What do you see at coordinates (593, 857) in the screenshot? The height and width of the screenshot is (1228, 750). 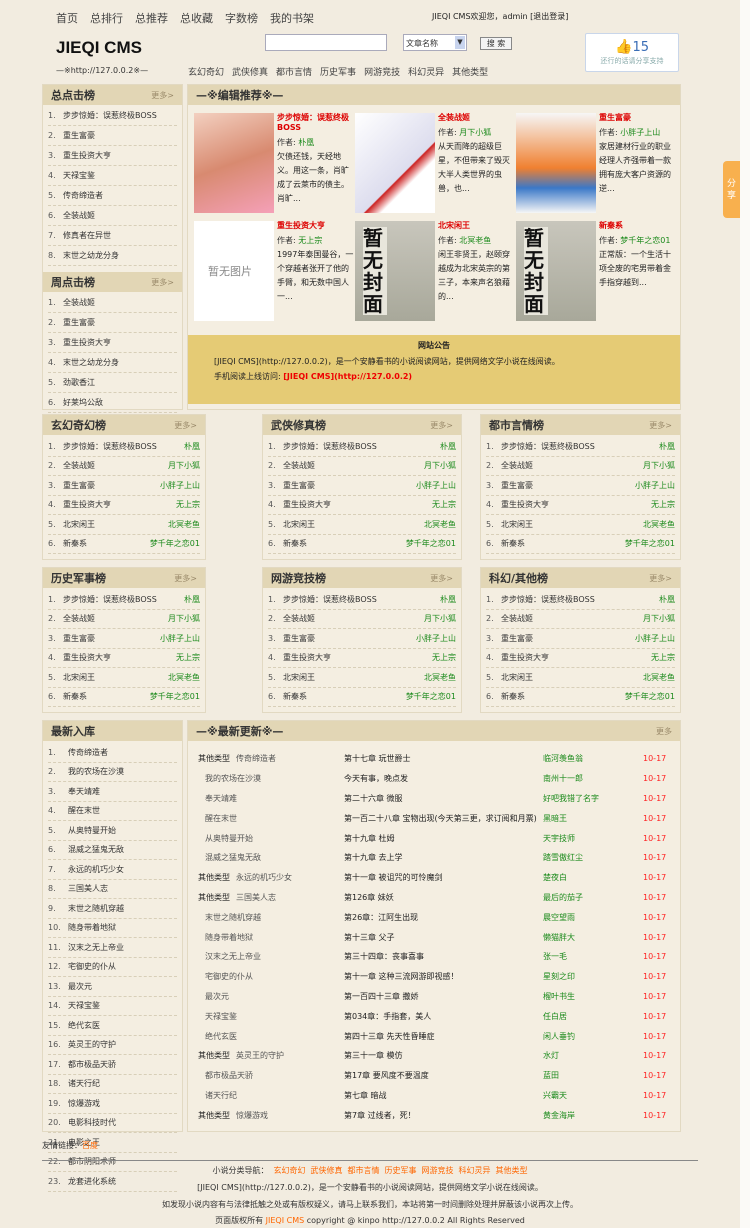 I see `book-author: 踏雪傲红尘` at bounding box center [593, 857].